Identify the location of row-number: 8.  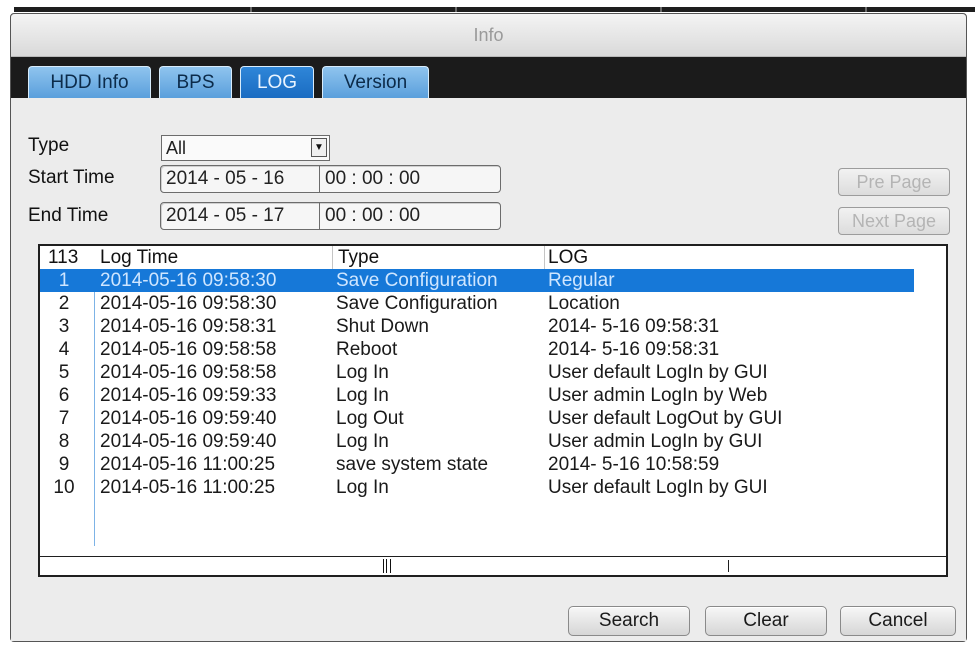
(64, 441).